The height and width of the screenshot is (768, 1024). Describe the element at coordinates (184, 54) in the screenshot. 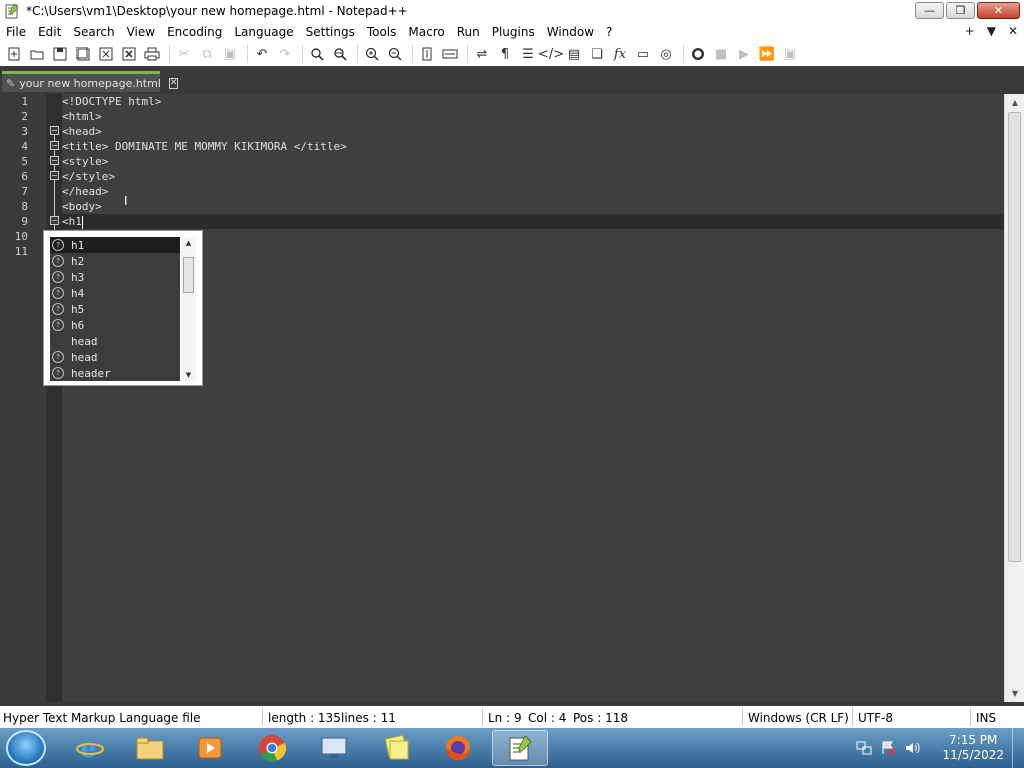

I see `cut-icon: ✂` at that location.